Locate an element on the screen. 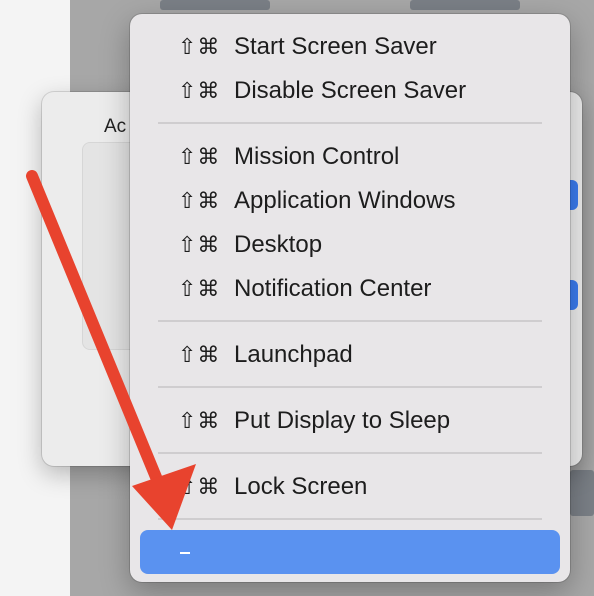 The height and width of the screenshot is (596, 594). menu-item-desktop: ⇧⌘ Desktop is located at coordinates (350, 245).